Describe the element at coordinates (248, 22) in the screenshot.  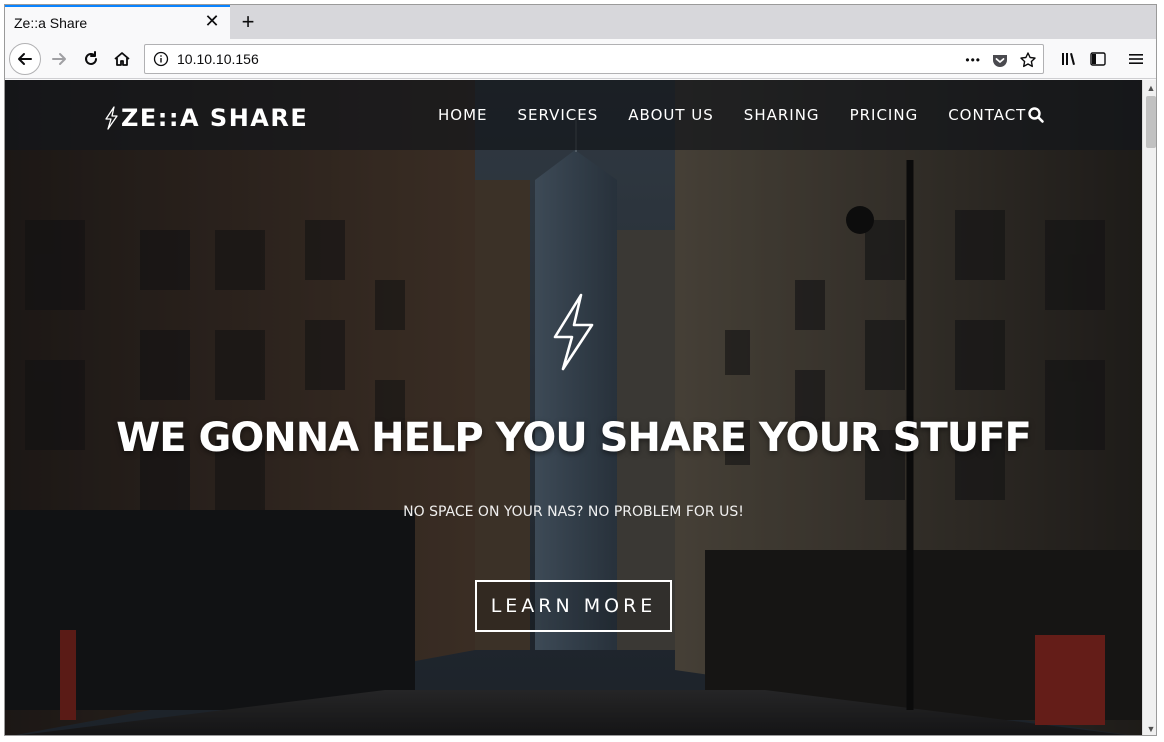
I see `new-tab-button: +` at that location.